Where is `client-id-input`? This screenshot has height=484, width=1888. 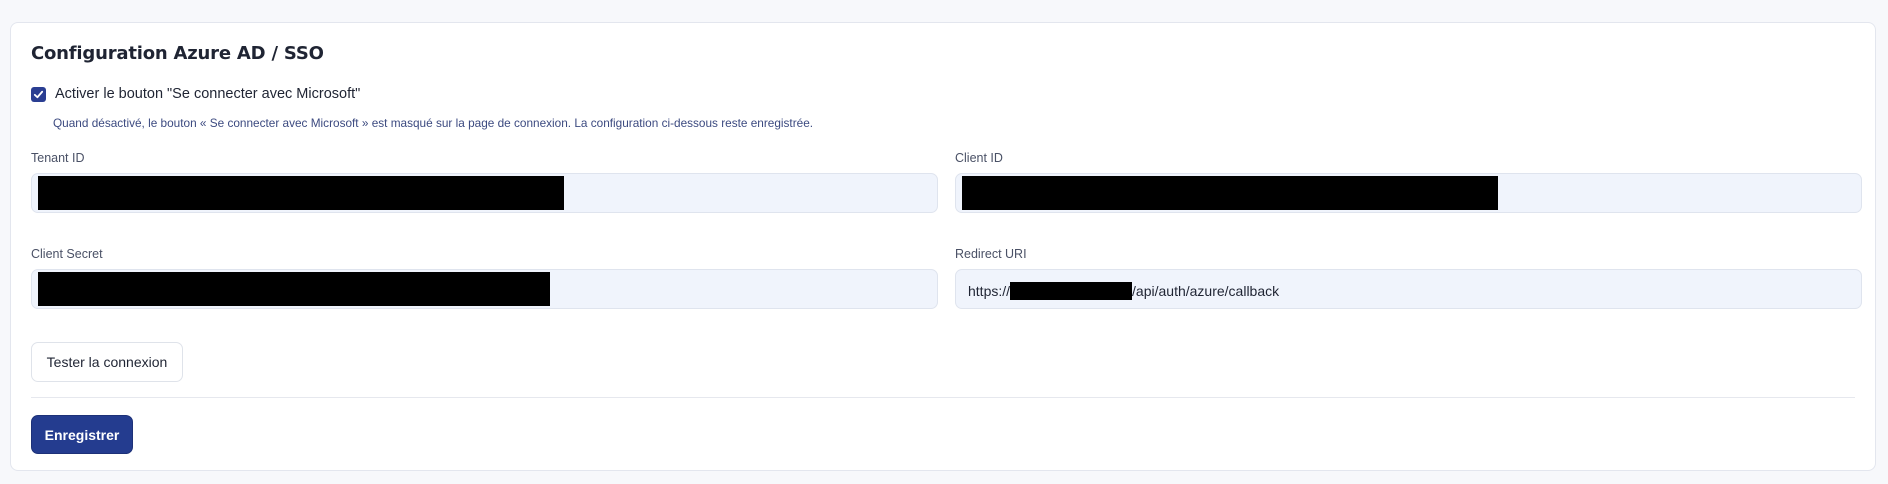 client-id-input is located at coordinates (1408, 193).